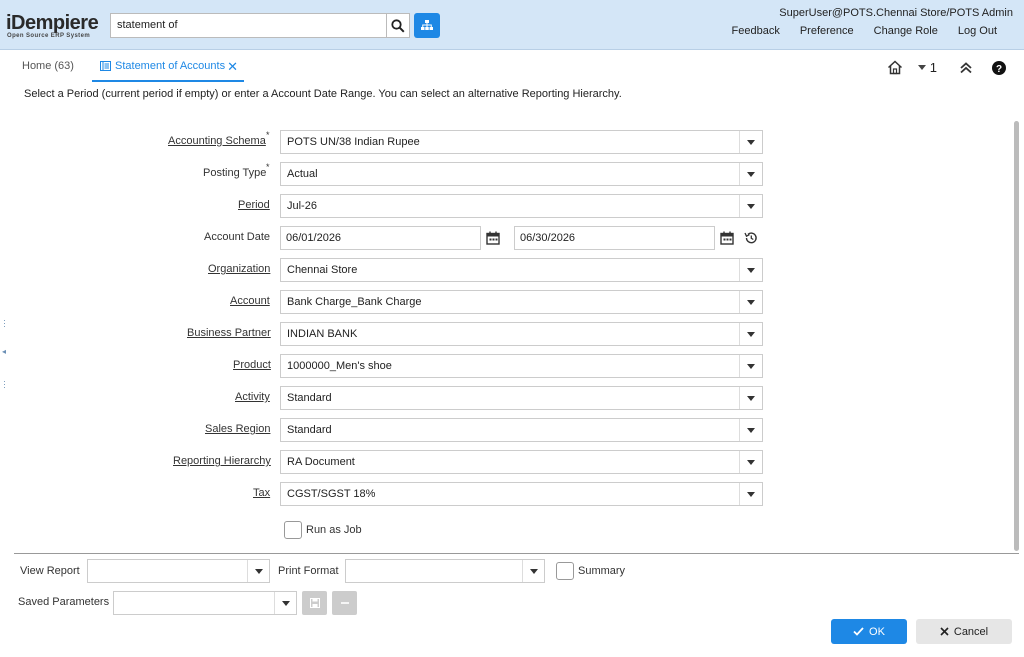 Image resolution: width=1024 pixels, height=657 pixels. Describe the element at coordinates (334, 530) in the screenshot. I see `run-as-job-label: Run as Job` at that location.